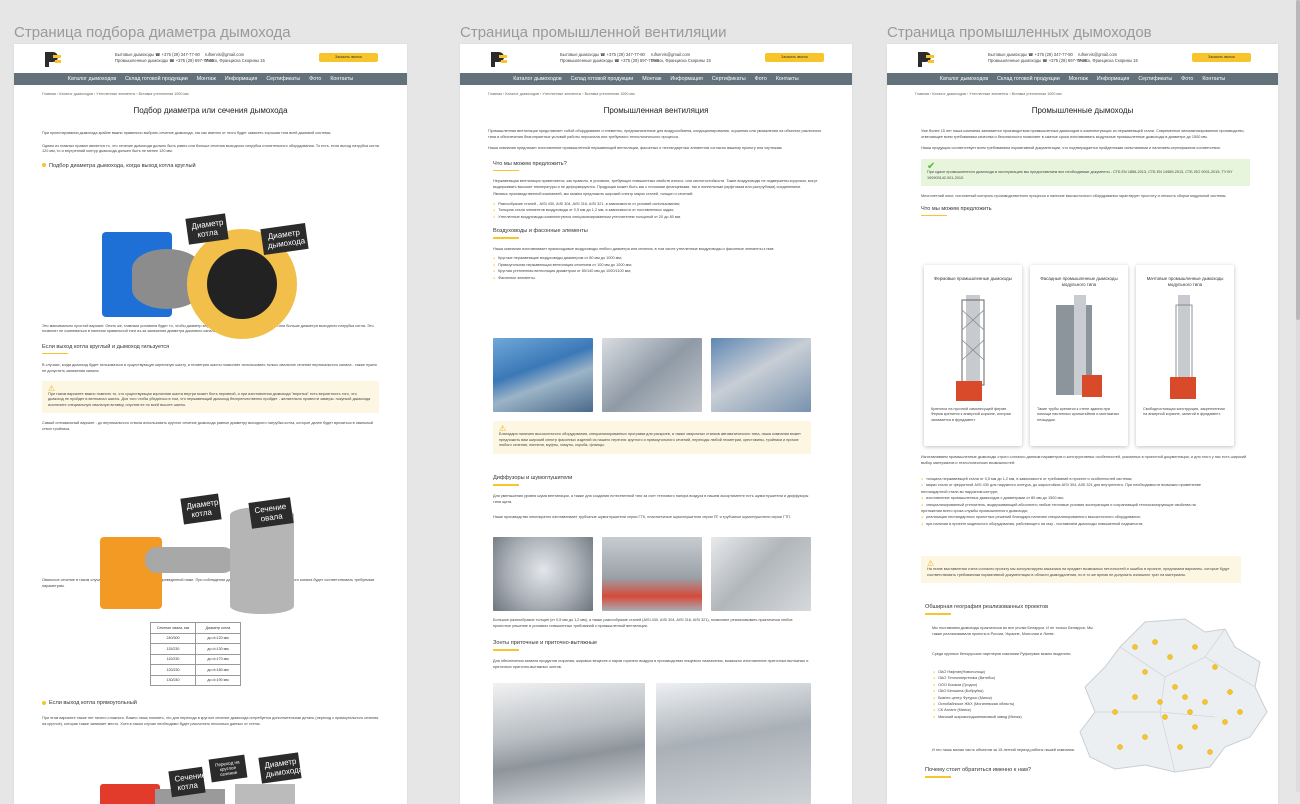  I want to click on boiler-round-illustration: Диаметр котла Диаметр дымохода, so click(212, 276).